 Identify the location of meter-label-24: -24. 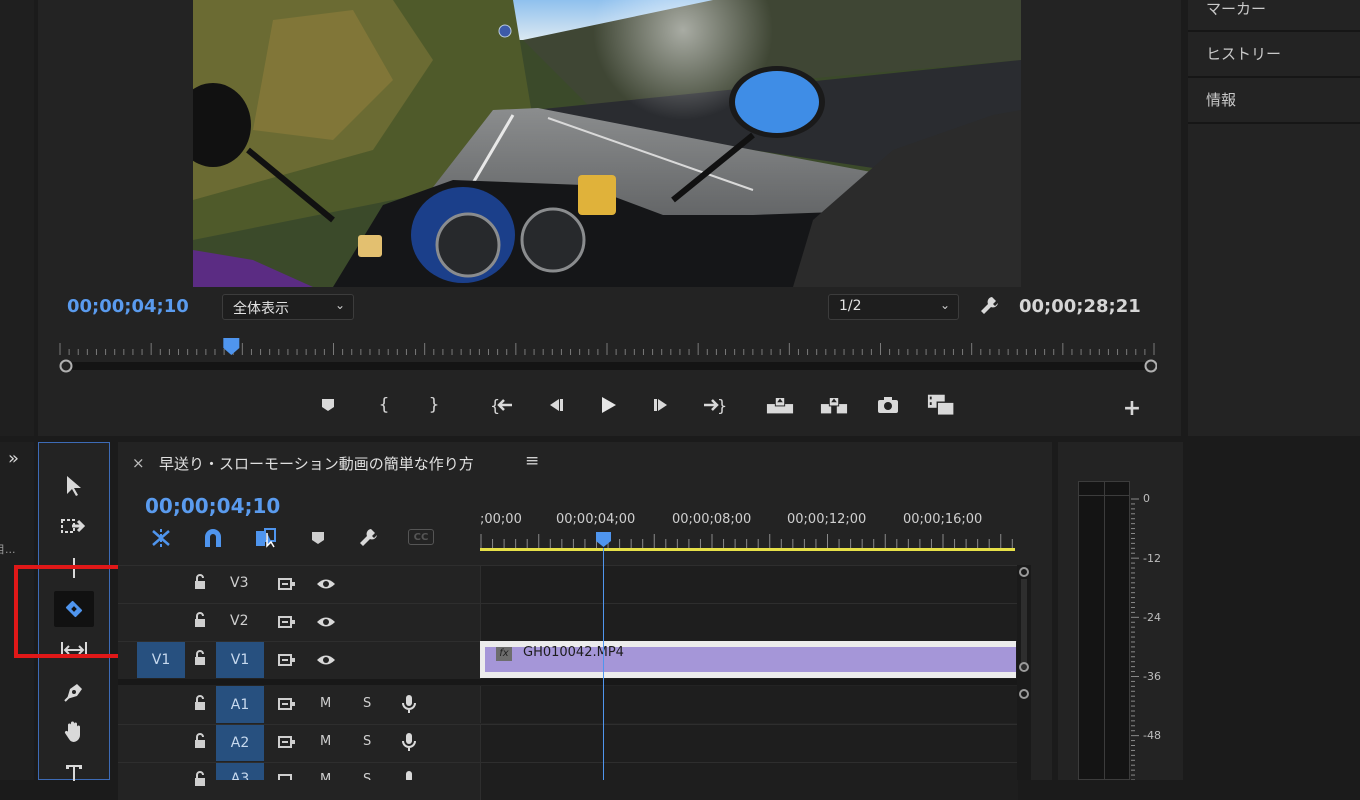
(1152, 617).